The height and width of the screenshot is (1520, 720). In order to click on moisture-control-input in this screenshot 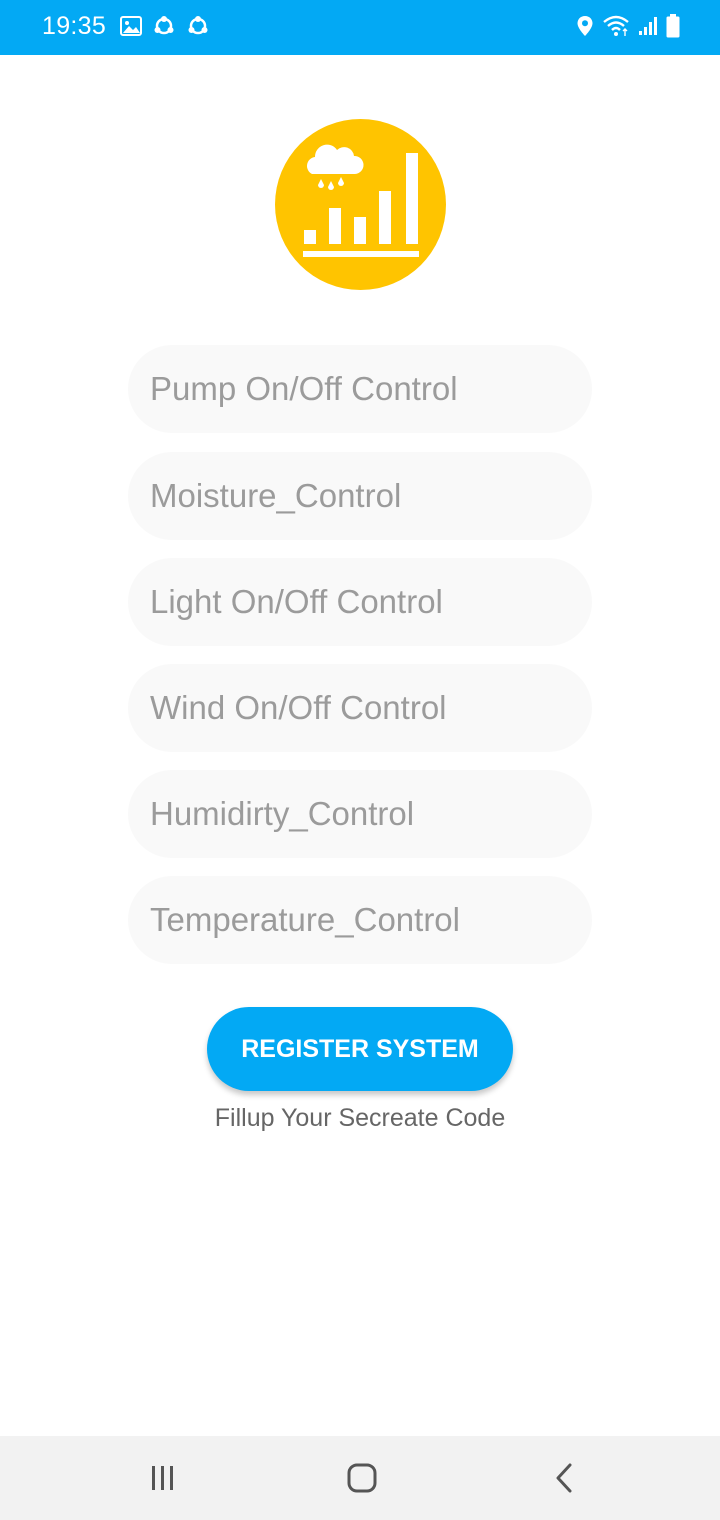, I will do `click(360, 496)`.